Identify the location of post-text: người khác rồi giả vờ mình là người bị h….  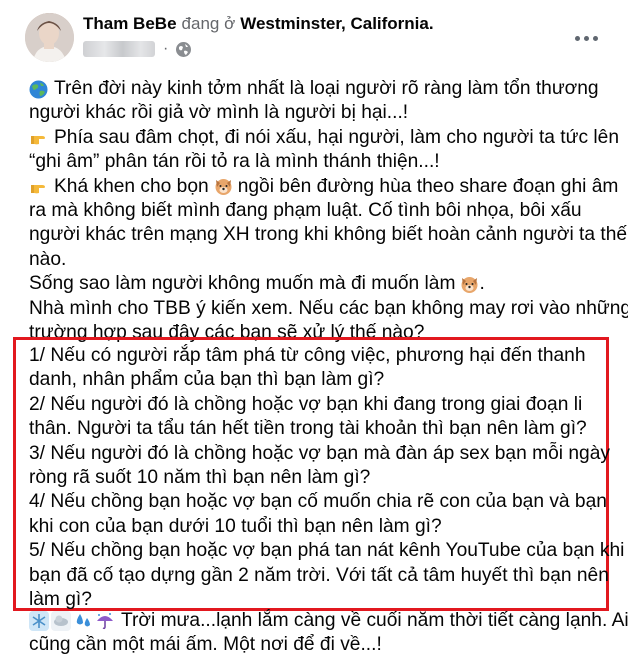
(219, 113).